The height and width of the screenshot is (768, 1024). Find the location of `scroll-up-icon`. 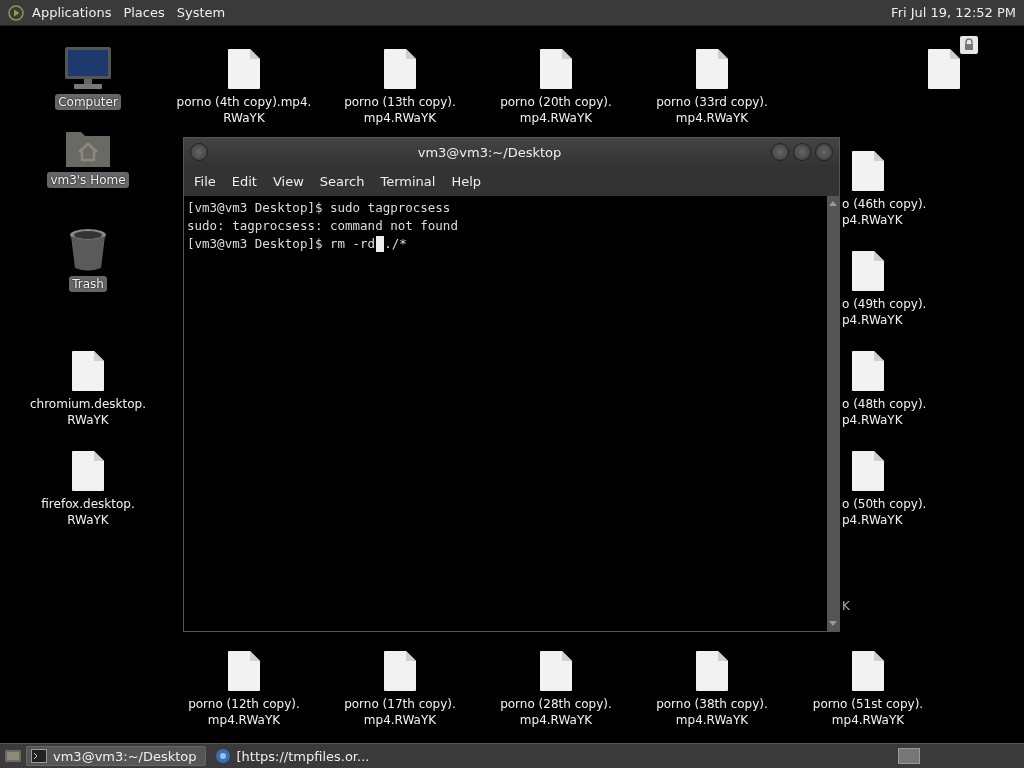

scroll-up-icon is located at coordinates (833, 203).